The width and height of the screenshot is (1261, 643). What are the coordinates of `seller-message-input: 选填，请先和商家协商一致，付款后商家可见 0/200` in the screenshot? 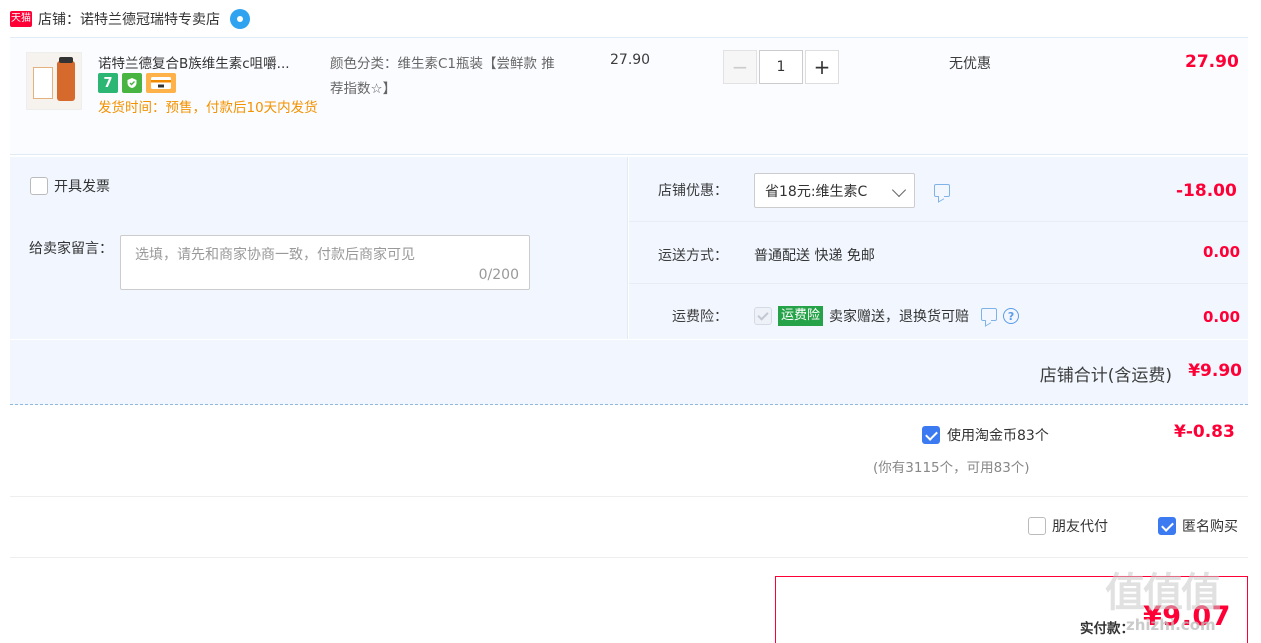 It's located at (325, 262).